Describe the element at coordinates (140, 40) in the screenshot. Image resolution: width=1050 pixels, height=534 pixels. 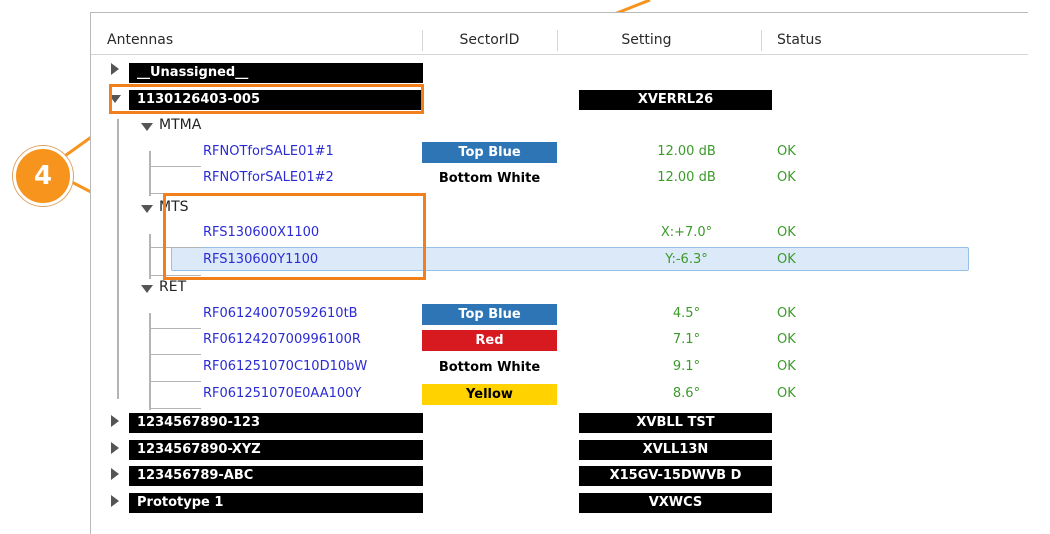
I see `col-antennas: Antennas` at that location.